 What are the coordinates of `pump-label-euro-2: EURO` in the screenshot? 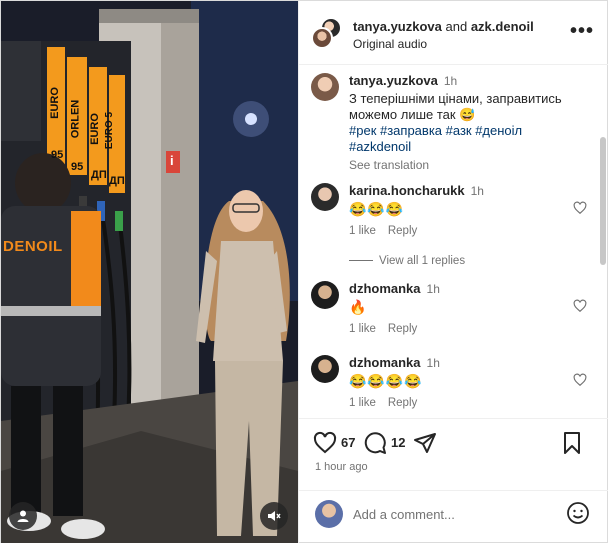 It's located at (94, 129).